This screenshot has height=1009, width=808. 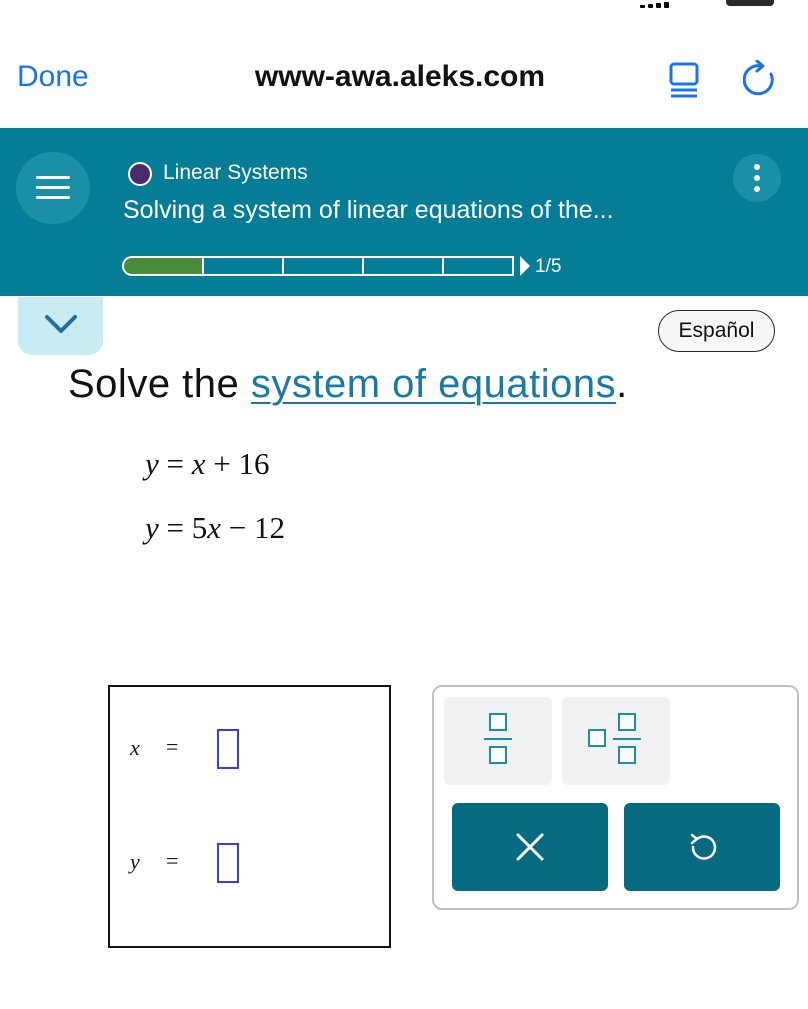 What do you see at coordinates (256, 527) in the screenshot?
I see `eq2-rest: − 12` at bounding box center [256, 527].